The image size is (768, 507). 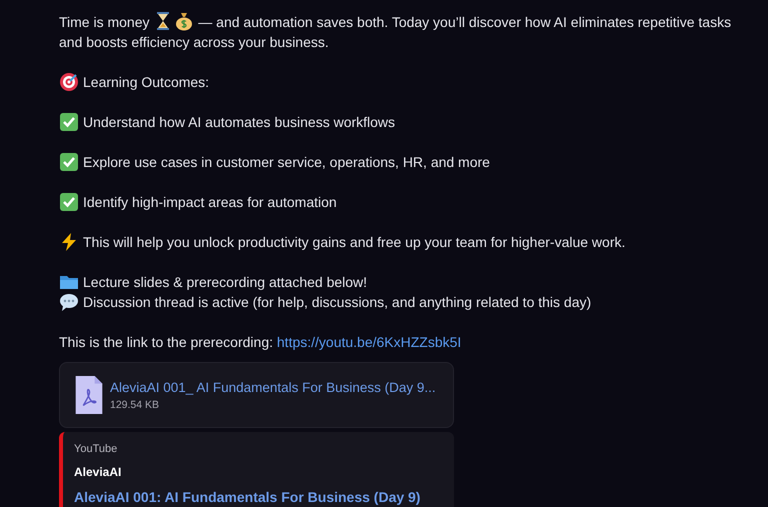 What do you see at coordinates (96, 449) in the screenshot?
I see `embed-provider: YouTube` at bounding box center [96, 449].